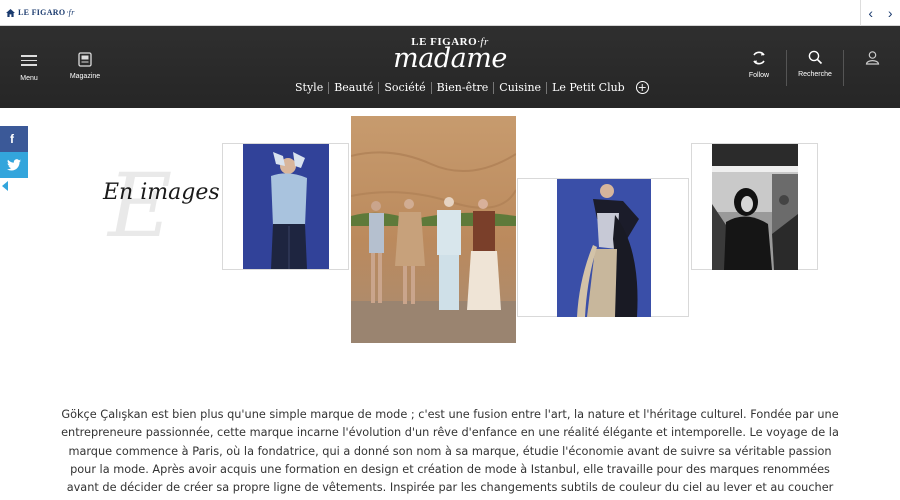 The height and width of the screenshot is (500, 900). I want to click on search-button: Recherche, so click(815, 64).